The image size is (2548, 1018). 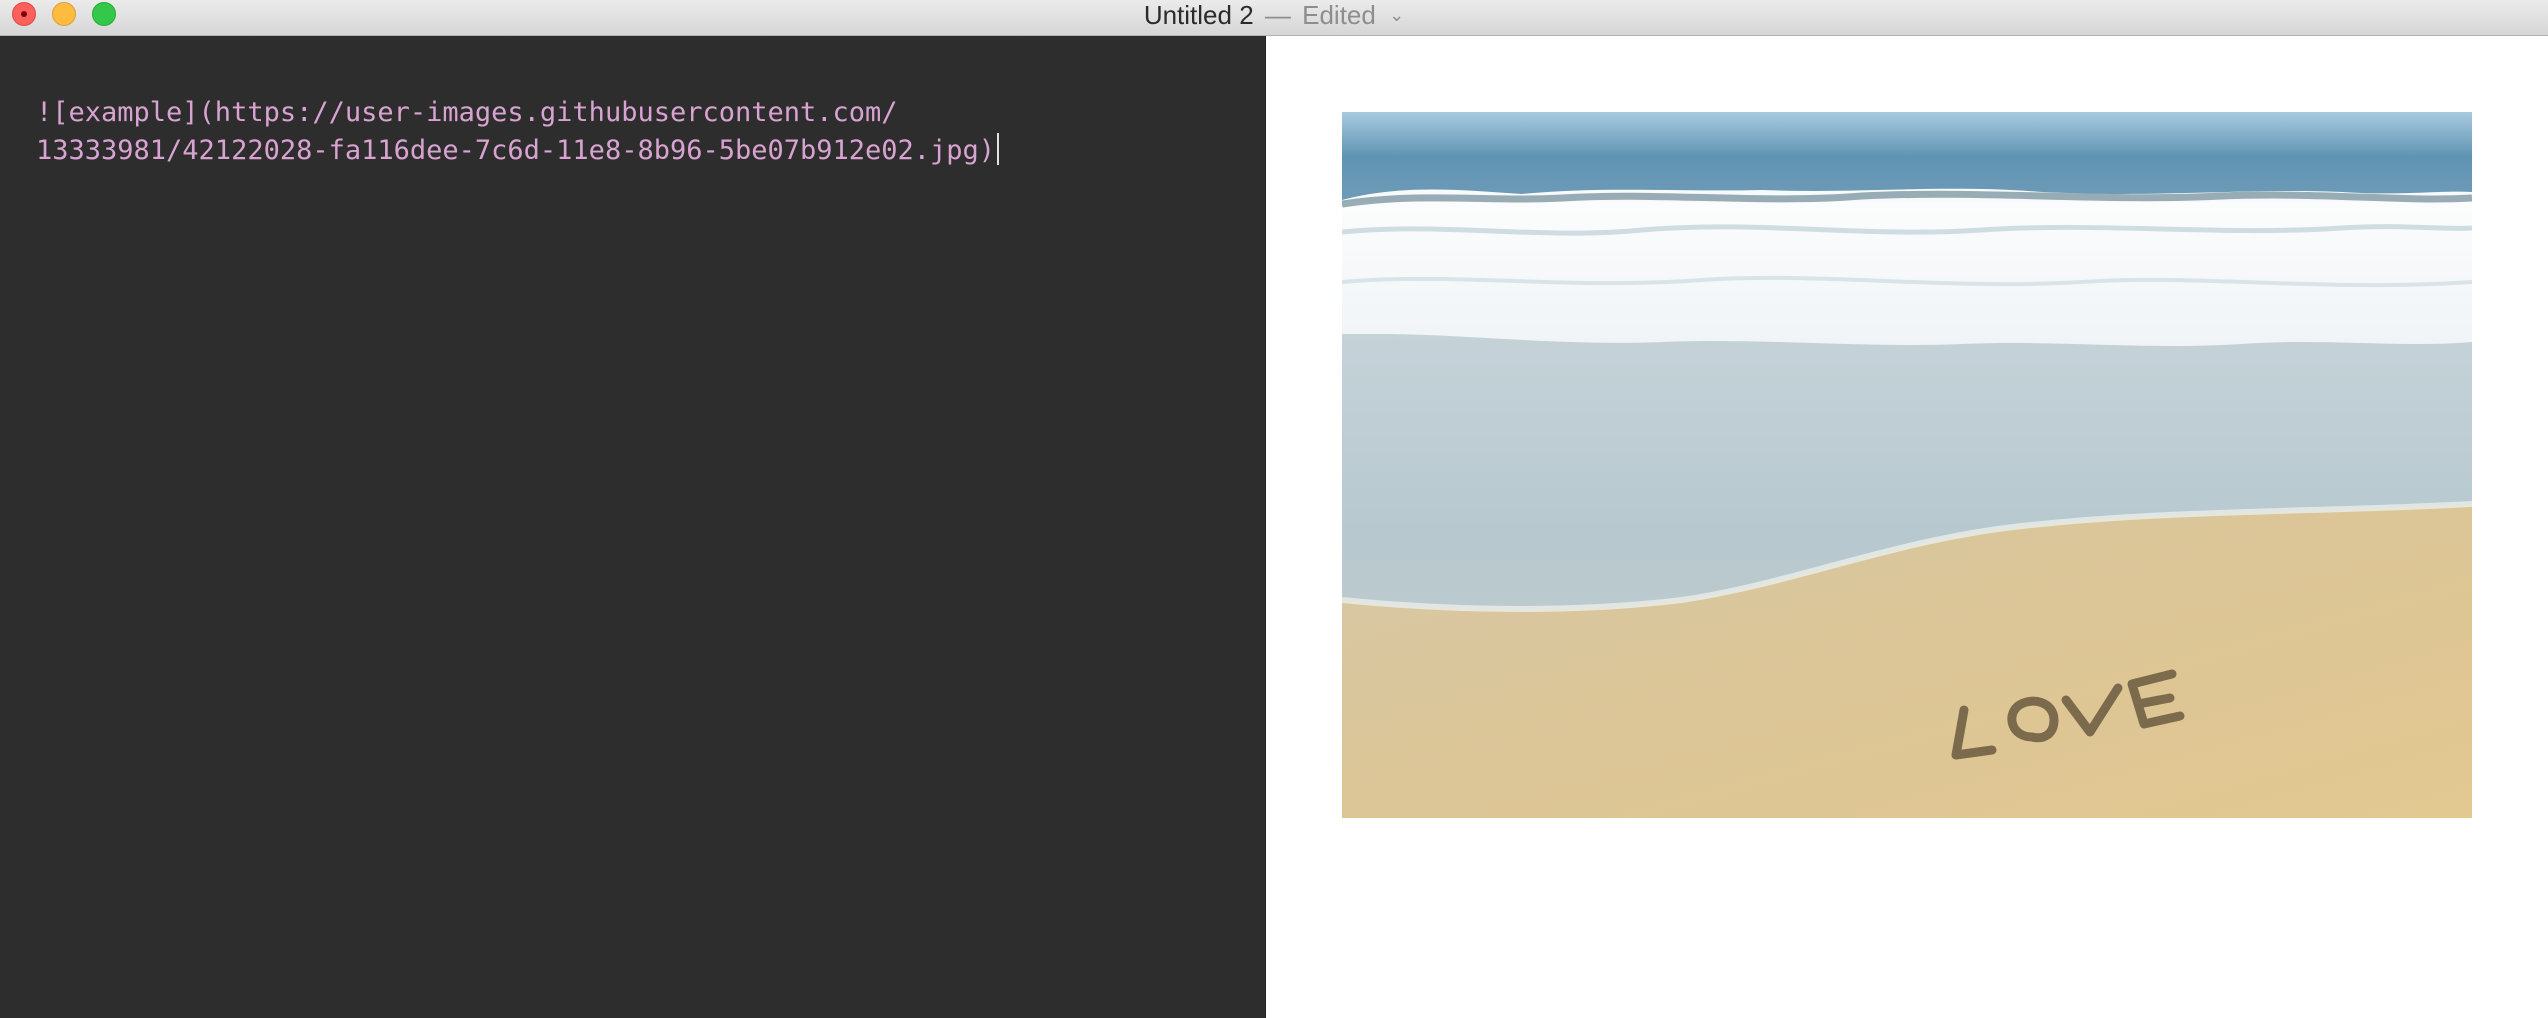 What do you see at coordinates (1396, 15) in the screenshot?
I see `chevron-down-icon: ⌄` at bounding box center [1396, 15].